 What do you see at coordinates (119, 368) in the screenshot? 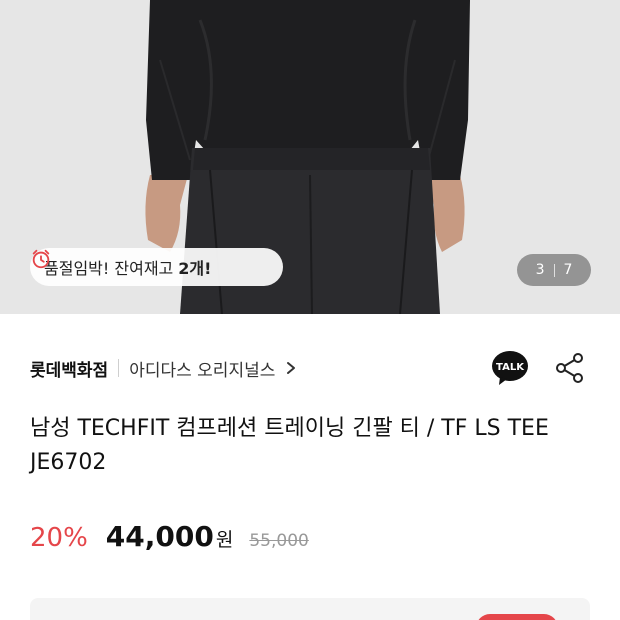
I see `brand-divider` at bounding box center [119, 368].